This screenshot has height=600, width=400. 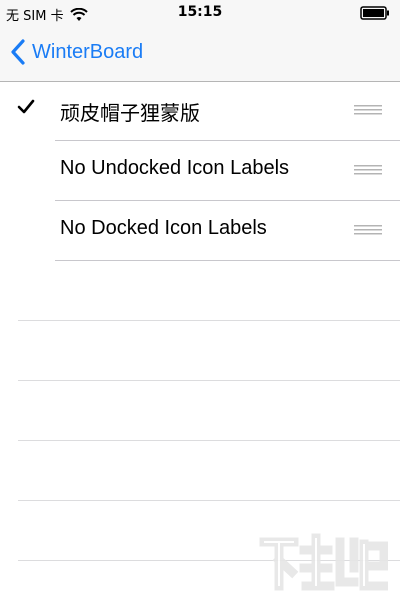 What do you see at coordinates (130, 114) in the screenshot?
I see `list-item-label: 顽皮帽子狸蒙版` at bounding box center [130, 114].